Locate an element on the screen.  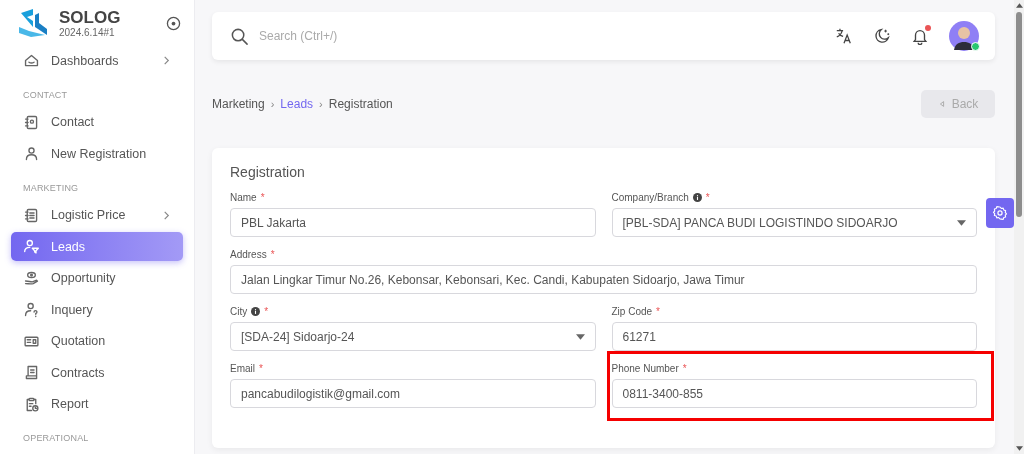
document-icon is located at coordinates (31, 372).